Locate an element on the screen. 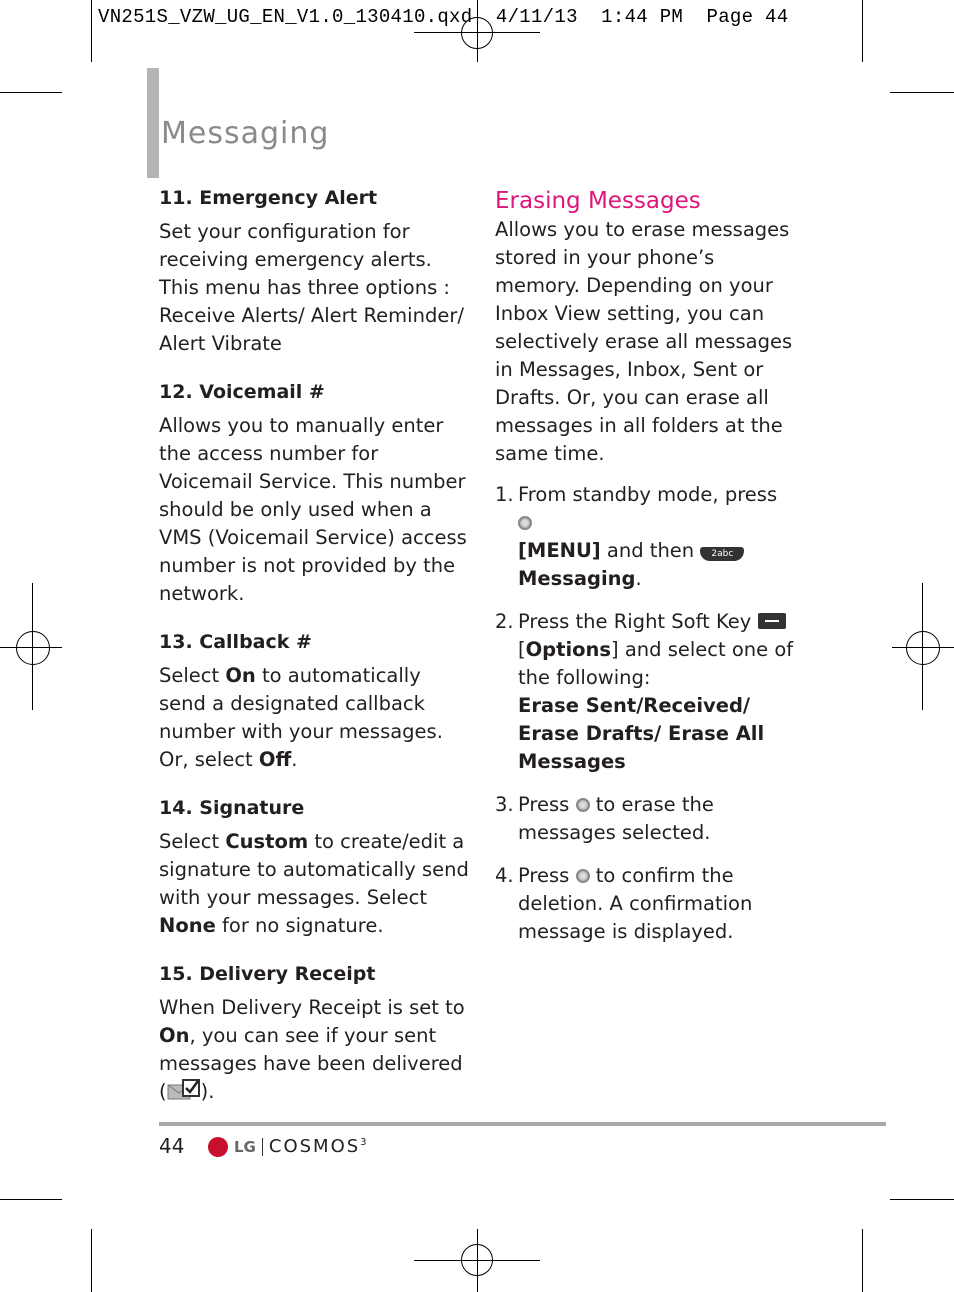 The width and height of the screenshot is (954, 1292). step-3: 3. Press to erase the messages selected. is located at coordinates (604, 818).